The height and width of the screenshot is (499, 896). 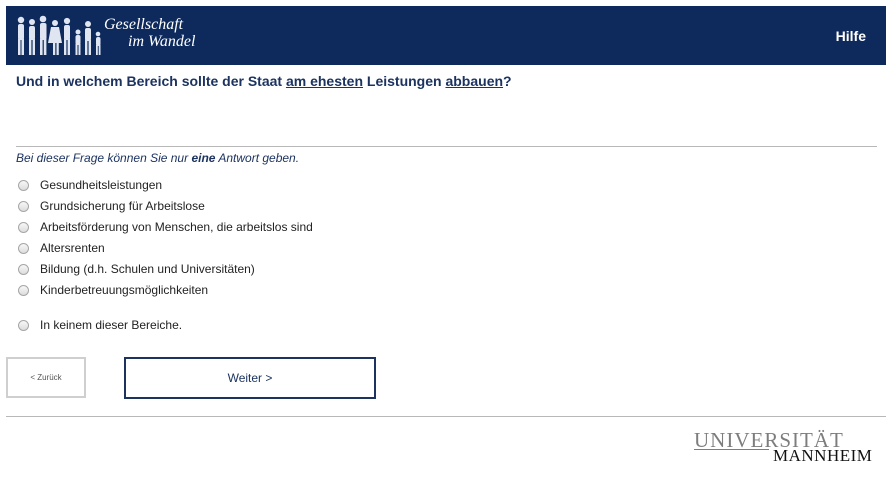 I want to click on people-silhouette-logo-icon, so click(x=59, y=35).